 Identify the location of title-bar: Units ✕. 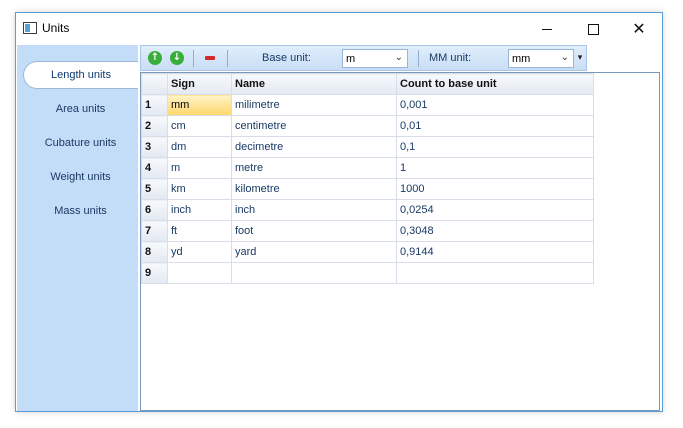
(339, 29).